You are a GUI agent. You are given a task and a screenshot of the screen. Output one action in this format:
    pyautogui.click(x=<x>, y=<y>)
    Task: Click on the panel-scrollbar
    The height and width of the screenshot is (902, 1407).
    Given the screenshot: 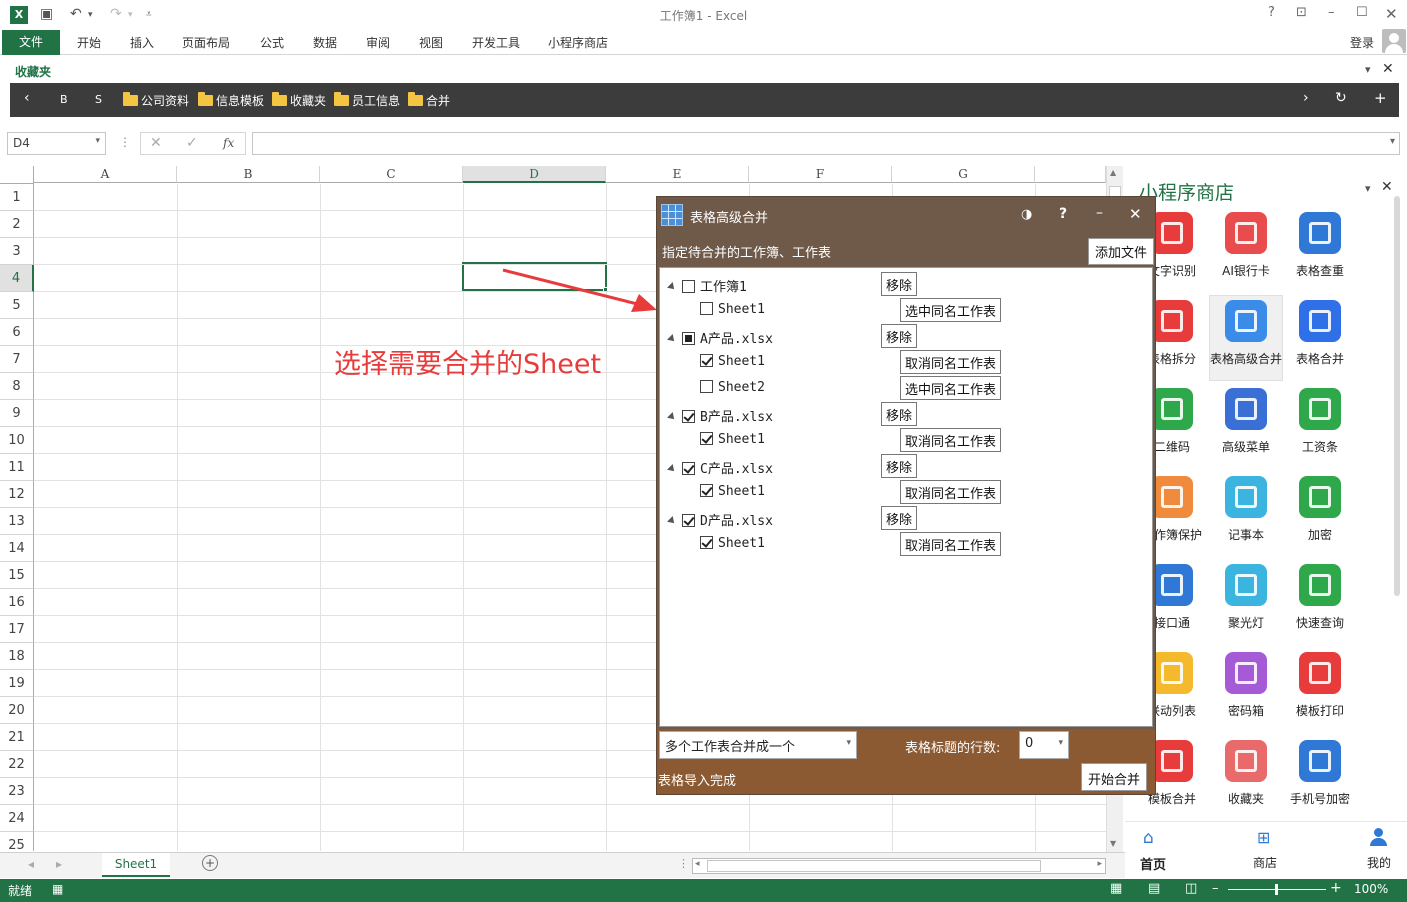 What is the action you would take?
    pyautogui.click(x=1397, y=396)
    